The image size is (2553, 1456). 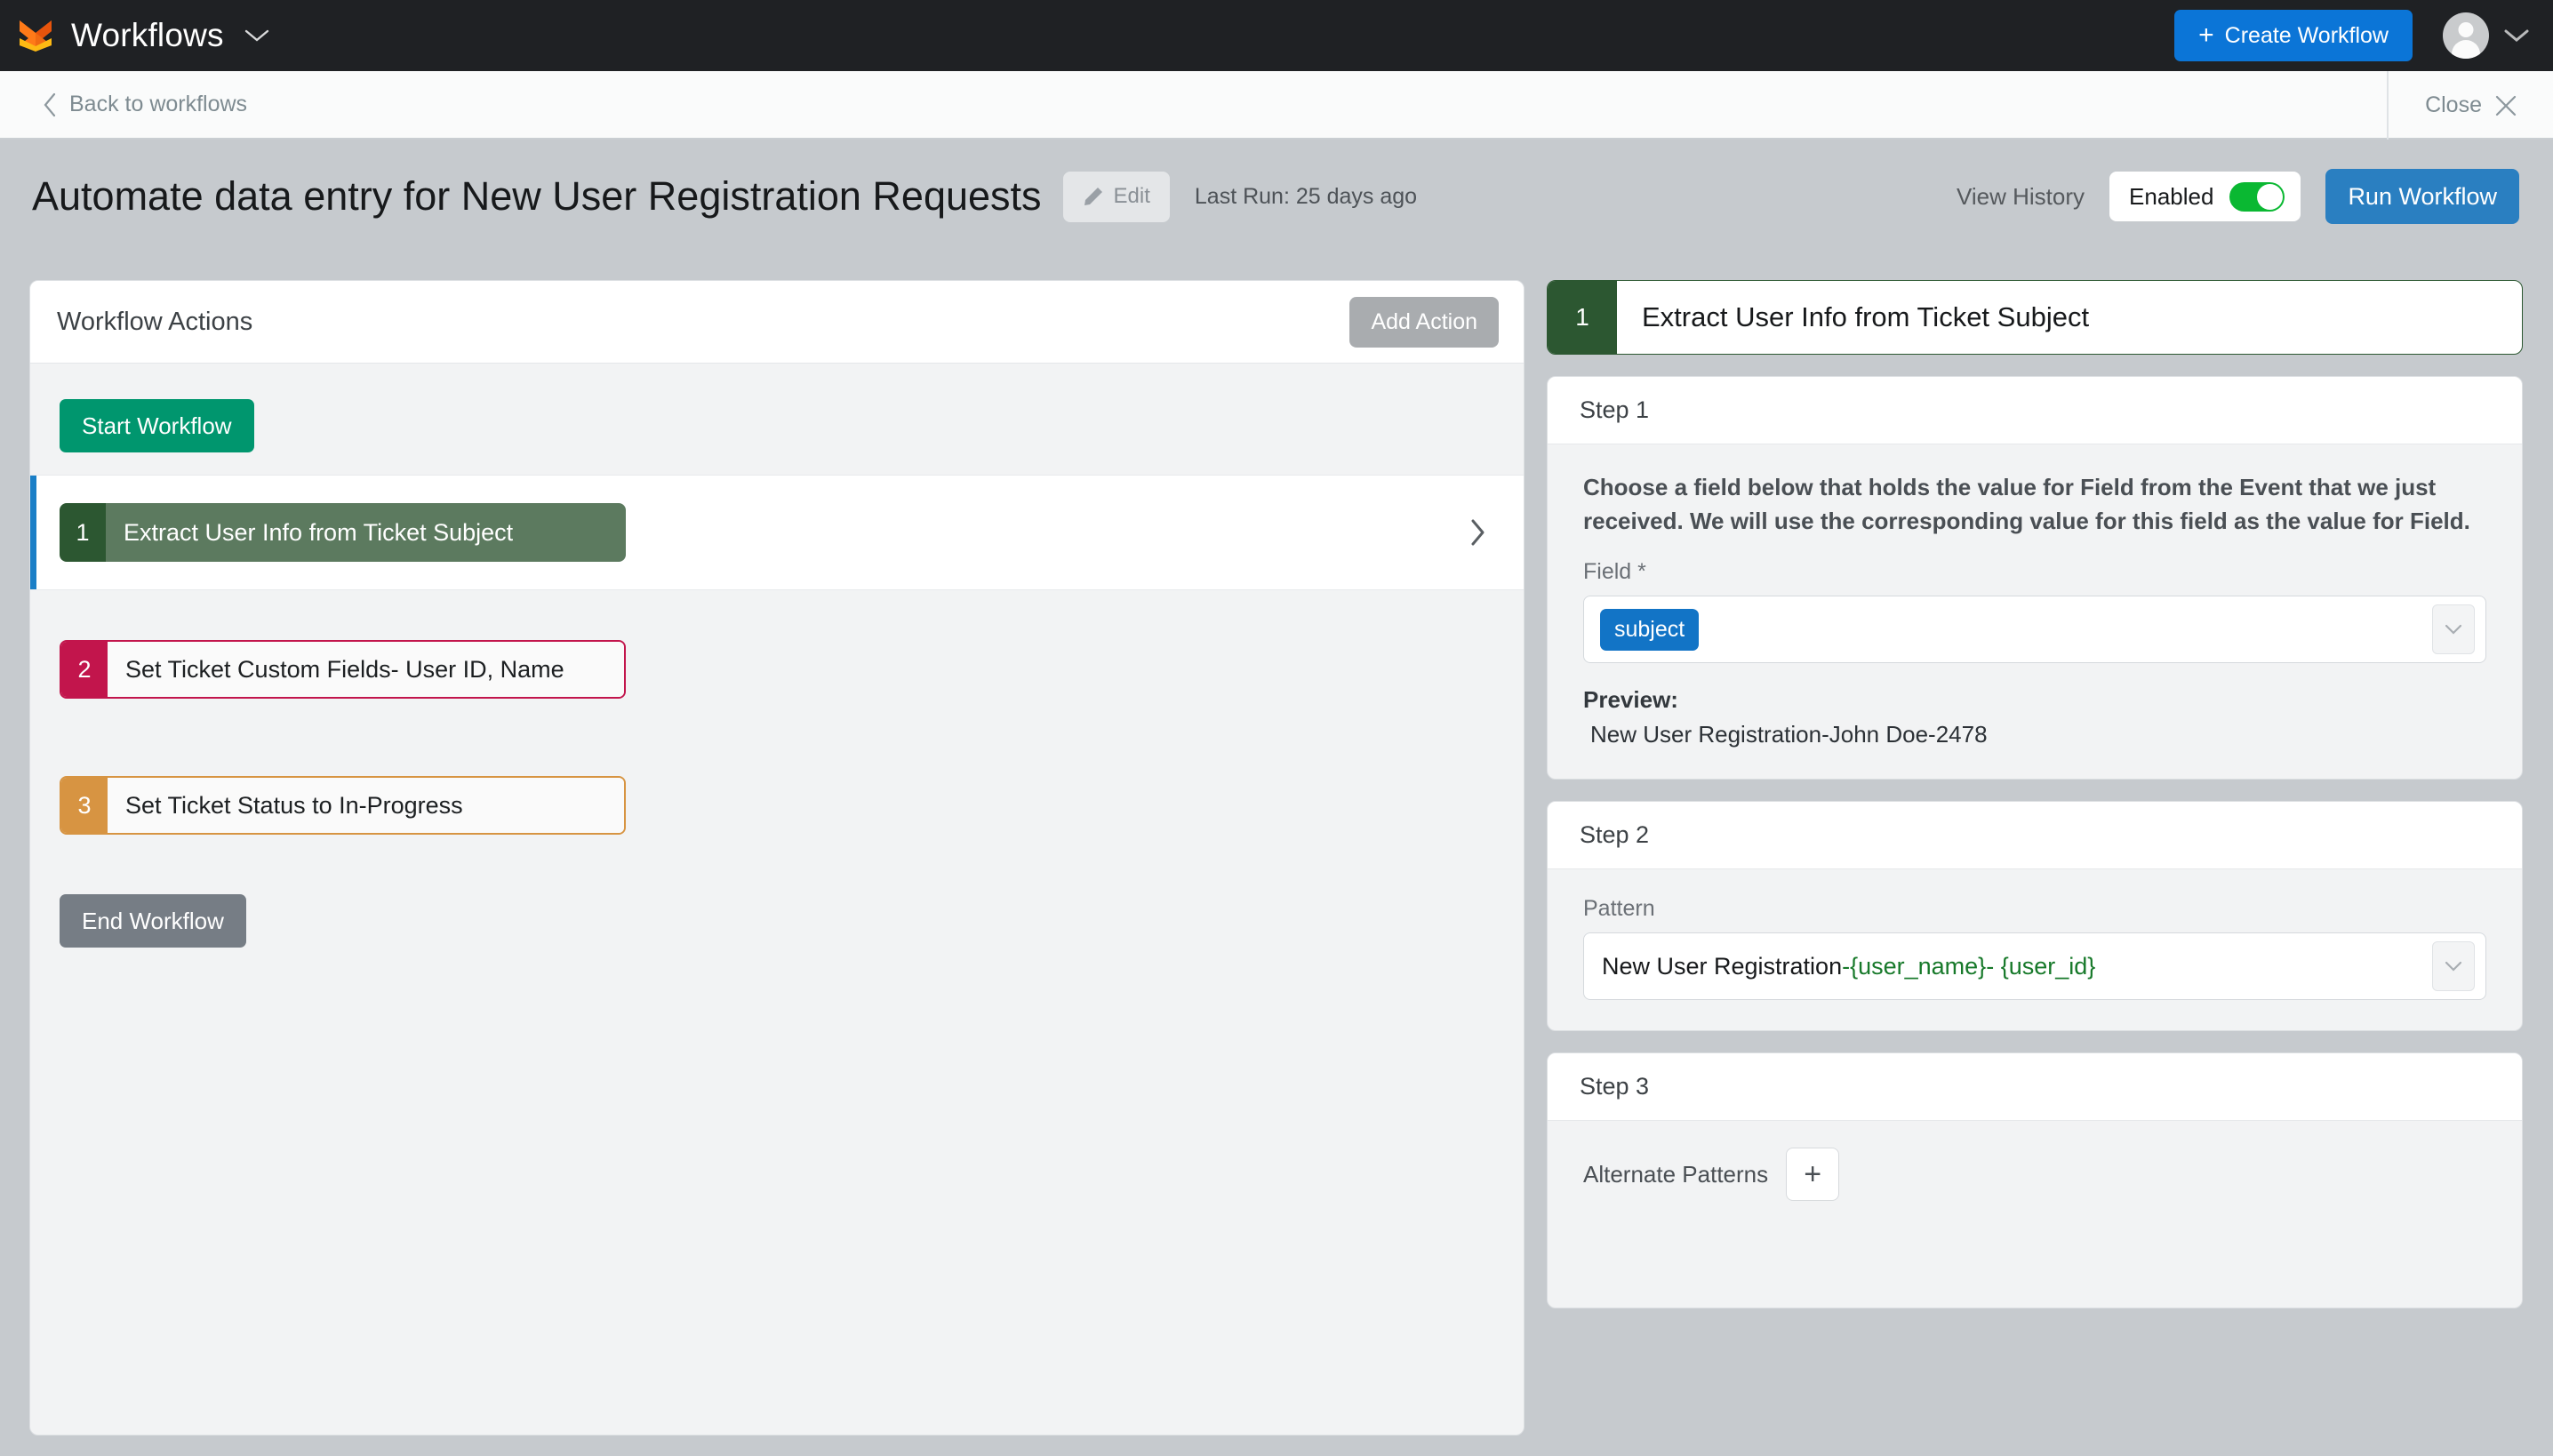 What do you see at coordinates (2171, 196) in the screenshot?
I see `enabled-toggle-label: Enabled` at bounding box center [2171, 196].